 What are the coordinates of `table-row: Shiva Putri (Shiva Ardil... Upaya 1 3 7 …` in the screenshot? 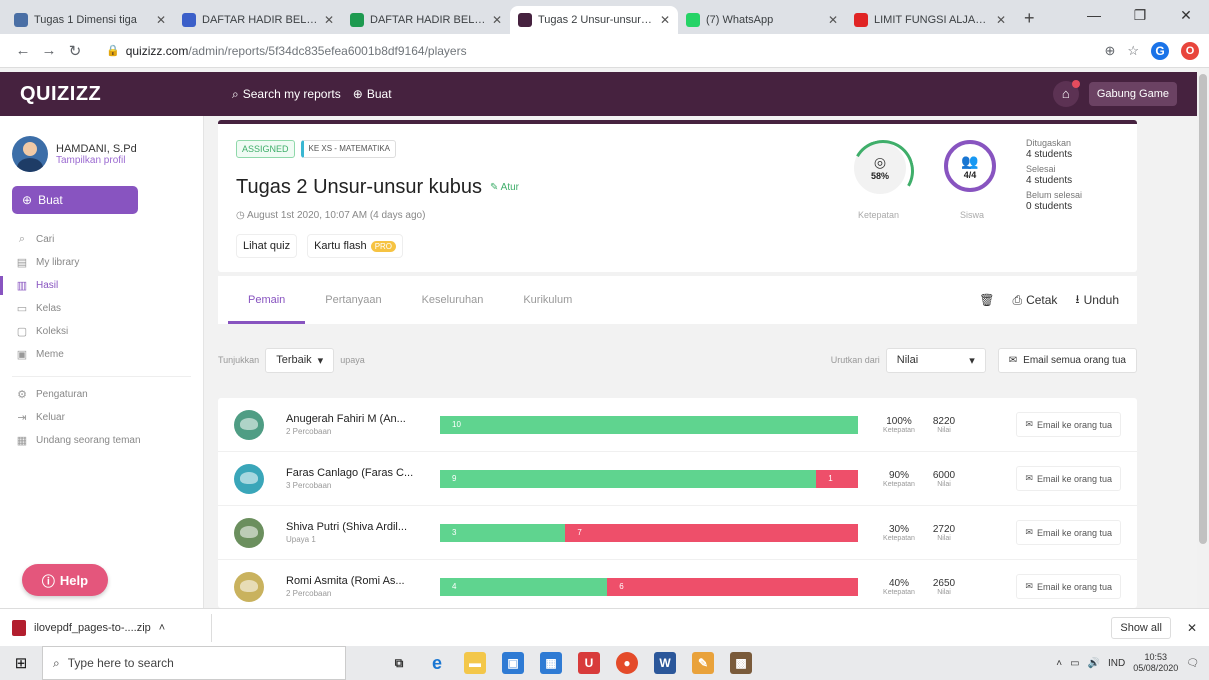 It's located at (677, 533).